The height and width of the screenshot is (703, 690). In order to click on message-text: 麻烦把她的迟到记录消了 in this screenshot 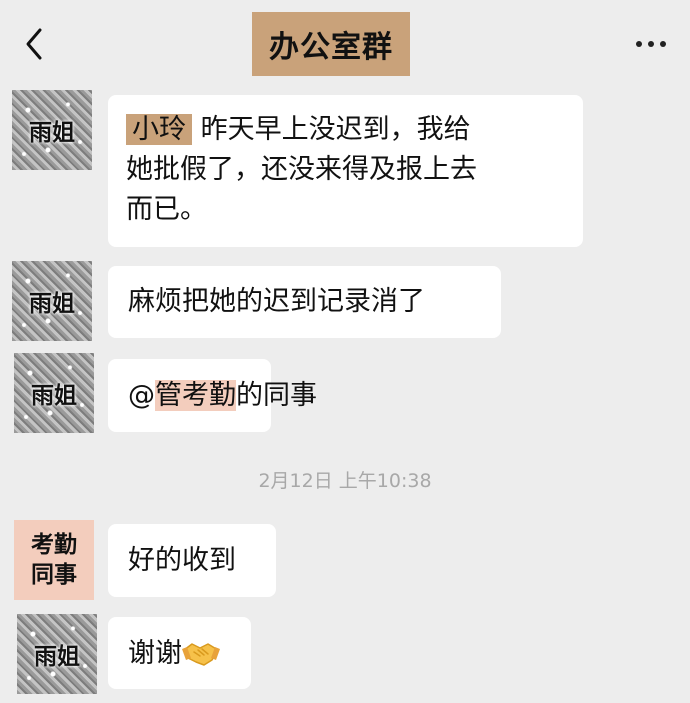, I will do `click(276, 301)`.